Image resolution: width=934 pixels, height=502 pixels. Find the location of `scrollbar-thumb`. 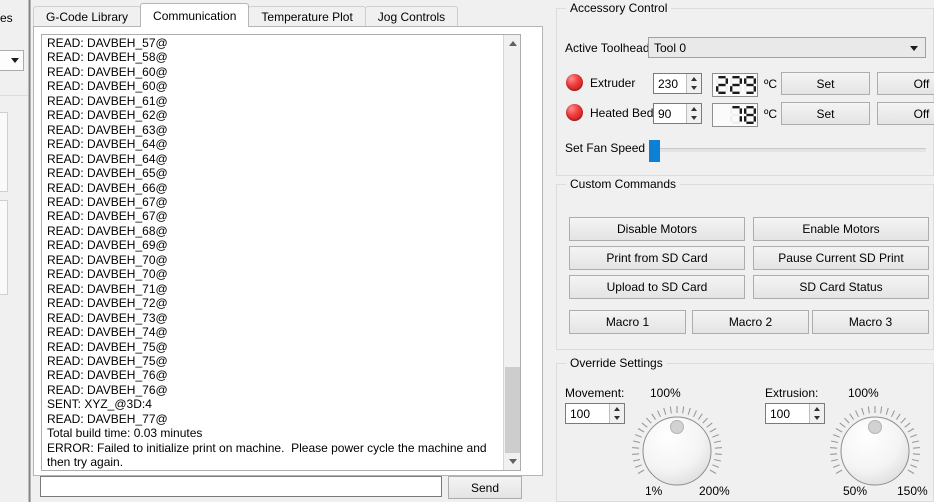

scrollbar-thumb is located at coordinates (512, 410).